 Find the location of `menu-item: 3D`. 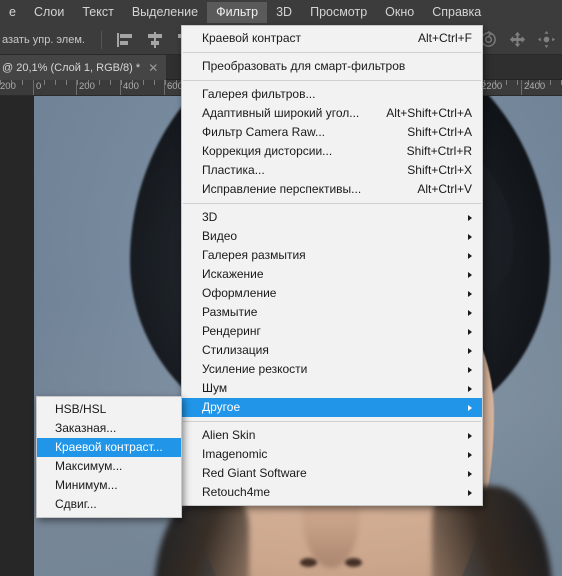

menu-item: 3D is located at coordinates (332, 217).